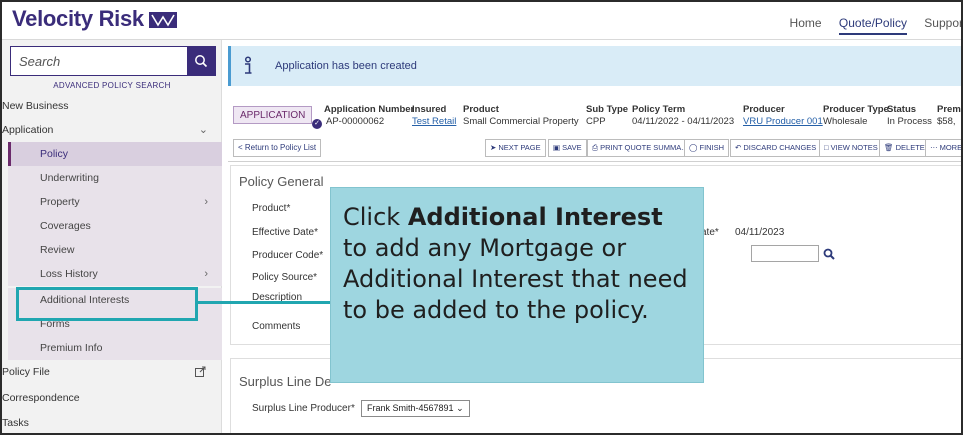 The height and width of the screenshot is (435, 963). I want to click on save-button: ▣ SAVE, so click(567, 148).